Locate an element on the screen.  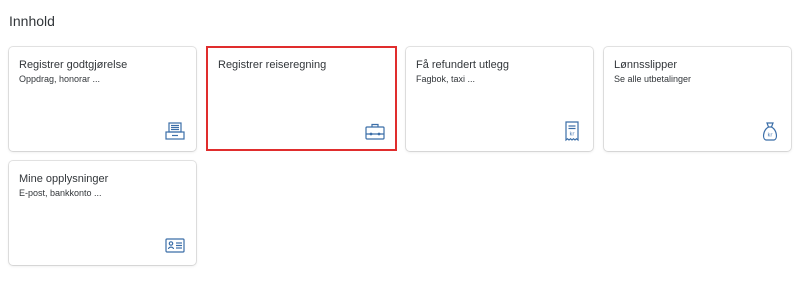
tile-title: Registrer reiseregning is located at coordinates (272, 65).